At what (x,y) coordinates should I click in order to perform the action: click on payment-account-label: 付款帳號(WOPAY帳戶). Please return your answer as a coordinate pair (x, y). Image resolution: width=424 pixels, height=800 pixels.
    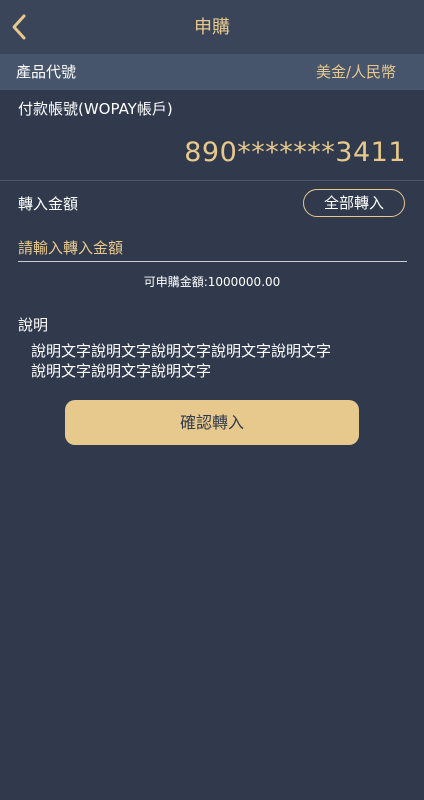
    Looking at the image, I should click on (95, 109).